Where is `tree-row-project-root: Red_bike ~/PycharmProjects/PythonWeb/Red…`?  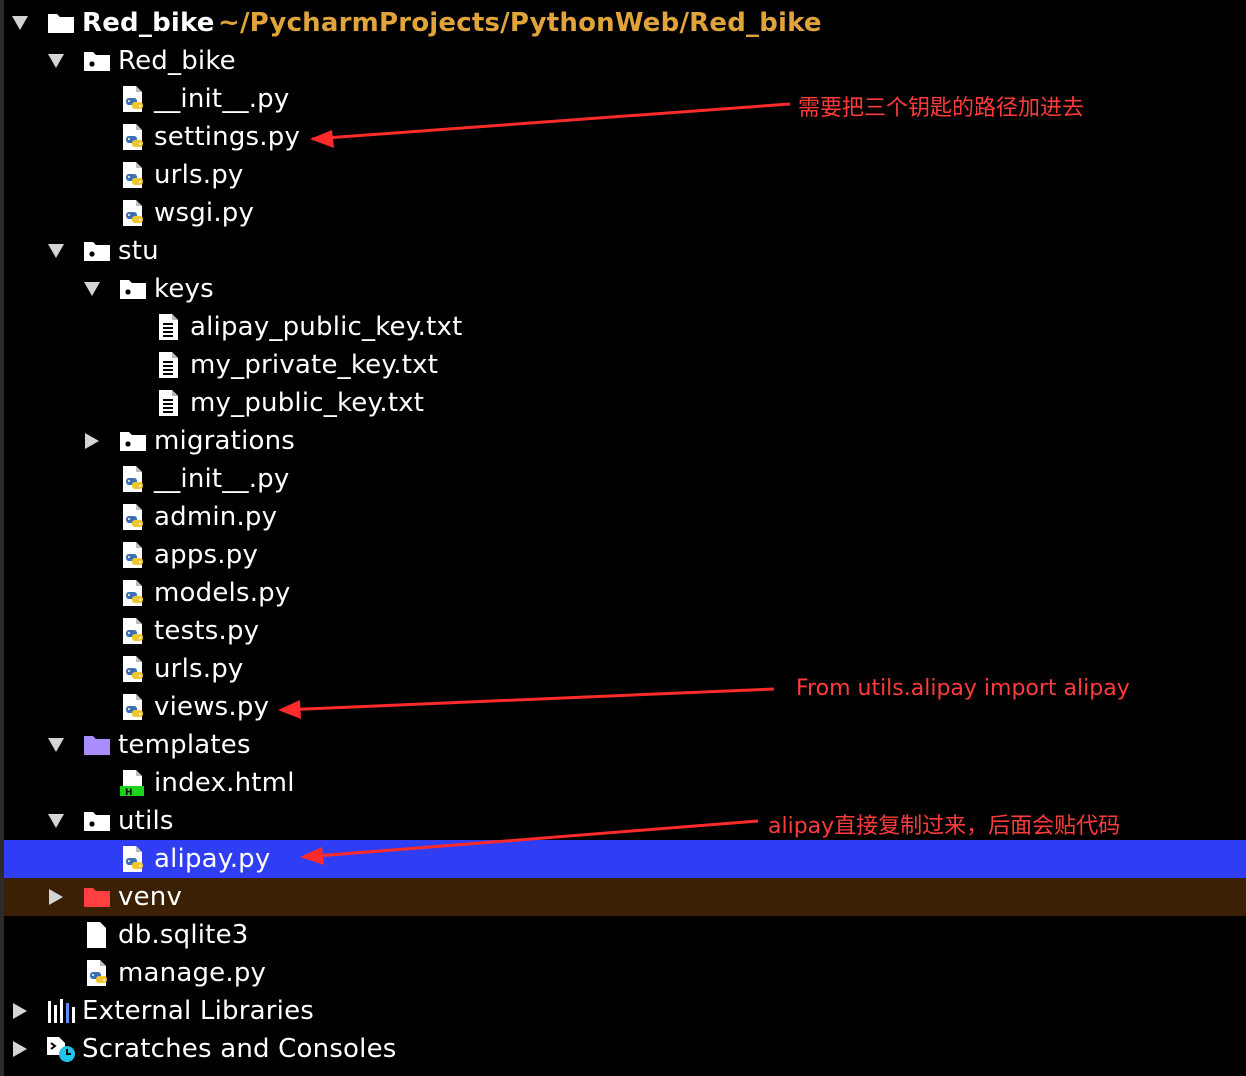 tree-row-project-root: Red_bike ~/PycharmProjects/PythonWeb/Red… is located at coordinates (625, 23).